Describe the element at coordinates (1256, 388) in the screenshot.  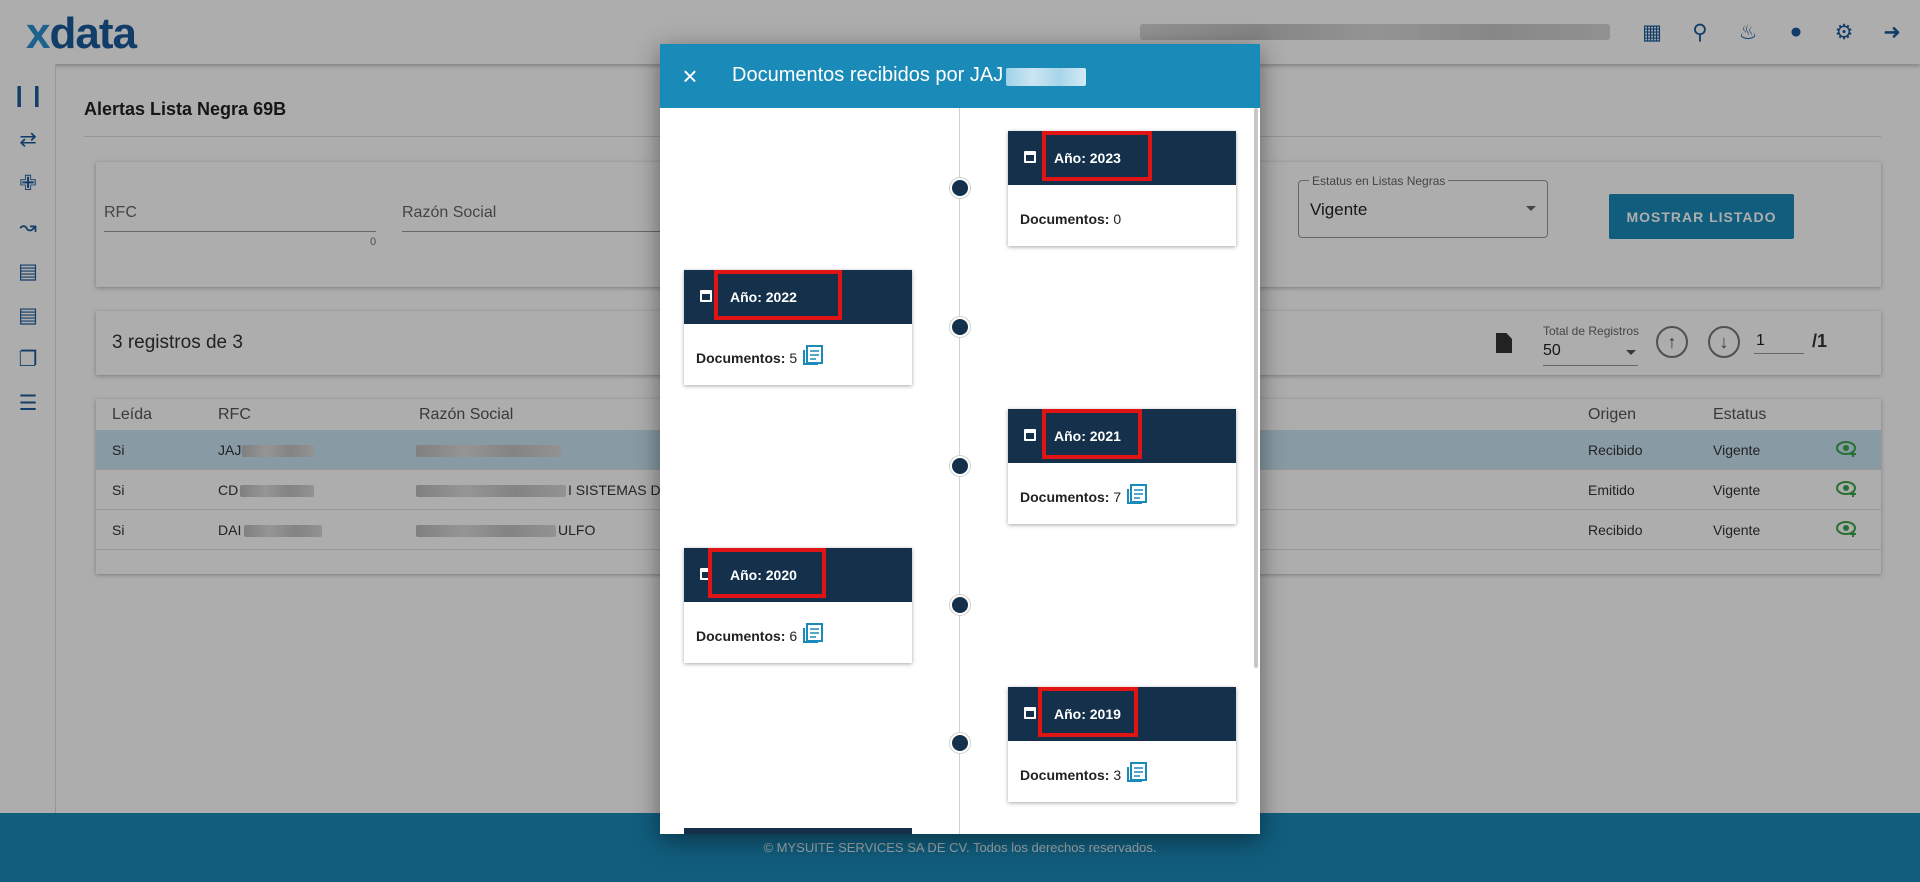
I see `scrollbar` at that location.